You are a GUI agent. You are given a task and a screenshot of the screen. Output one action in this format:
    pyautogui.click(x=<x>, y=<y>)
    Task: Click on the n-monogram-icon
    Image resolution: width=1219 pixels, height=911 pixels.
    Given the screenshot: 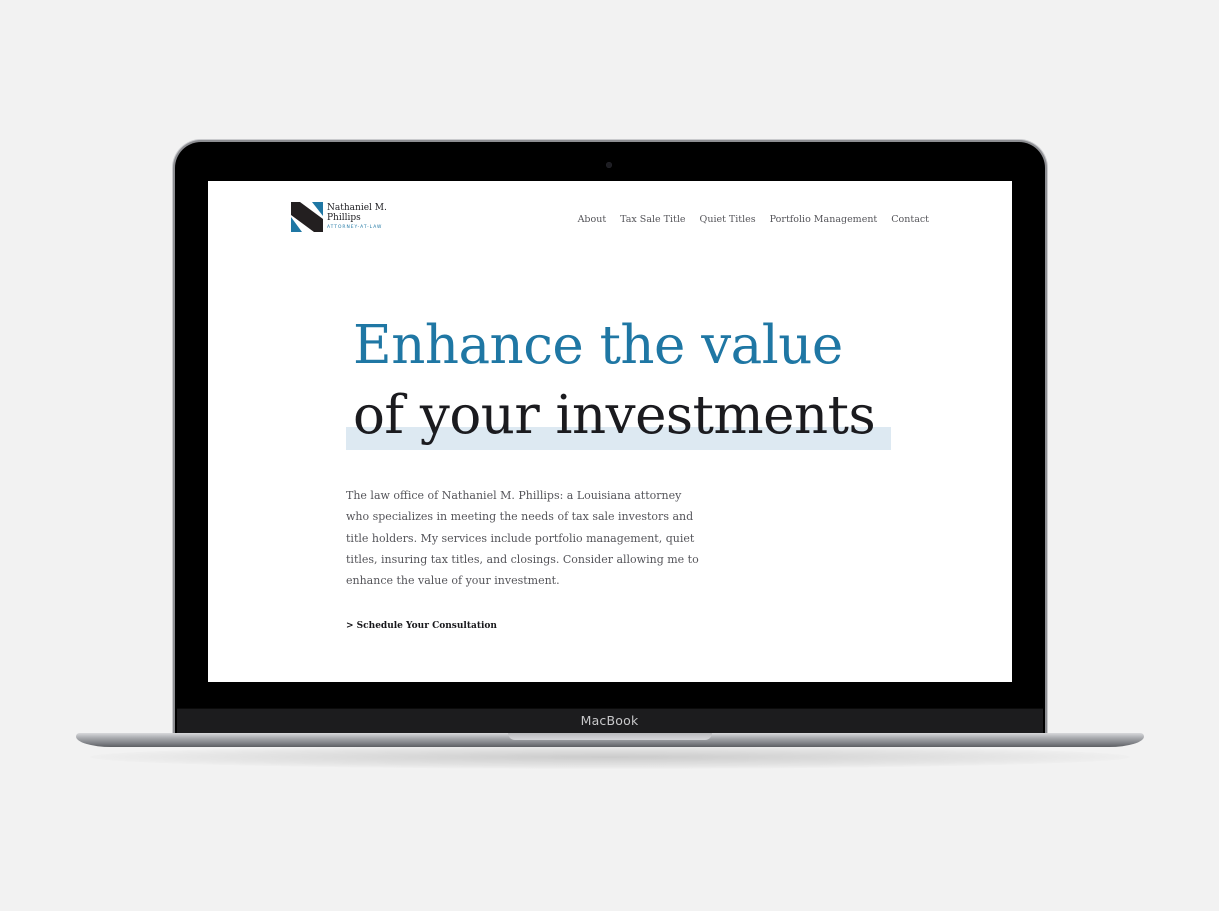 What is the action you would take?
    pyautogui.click(x=307, y=217)
    